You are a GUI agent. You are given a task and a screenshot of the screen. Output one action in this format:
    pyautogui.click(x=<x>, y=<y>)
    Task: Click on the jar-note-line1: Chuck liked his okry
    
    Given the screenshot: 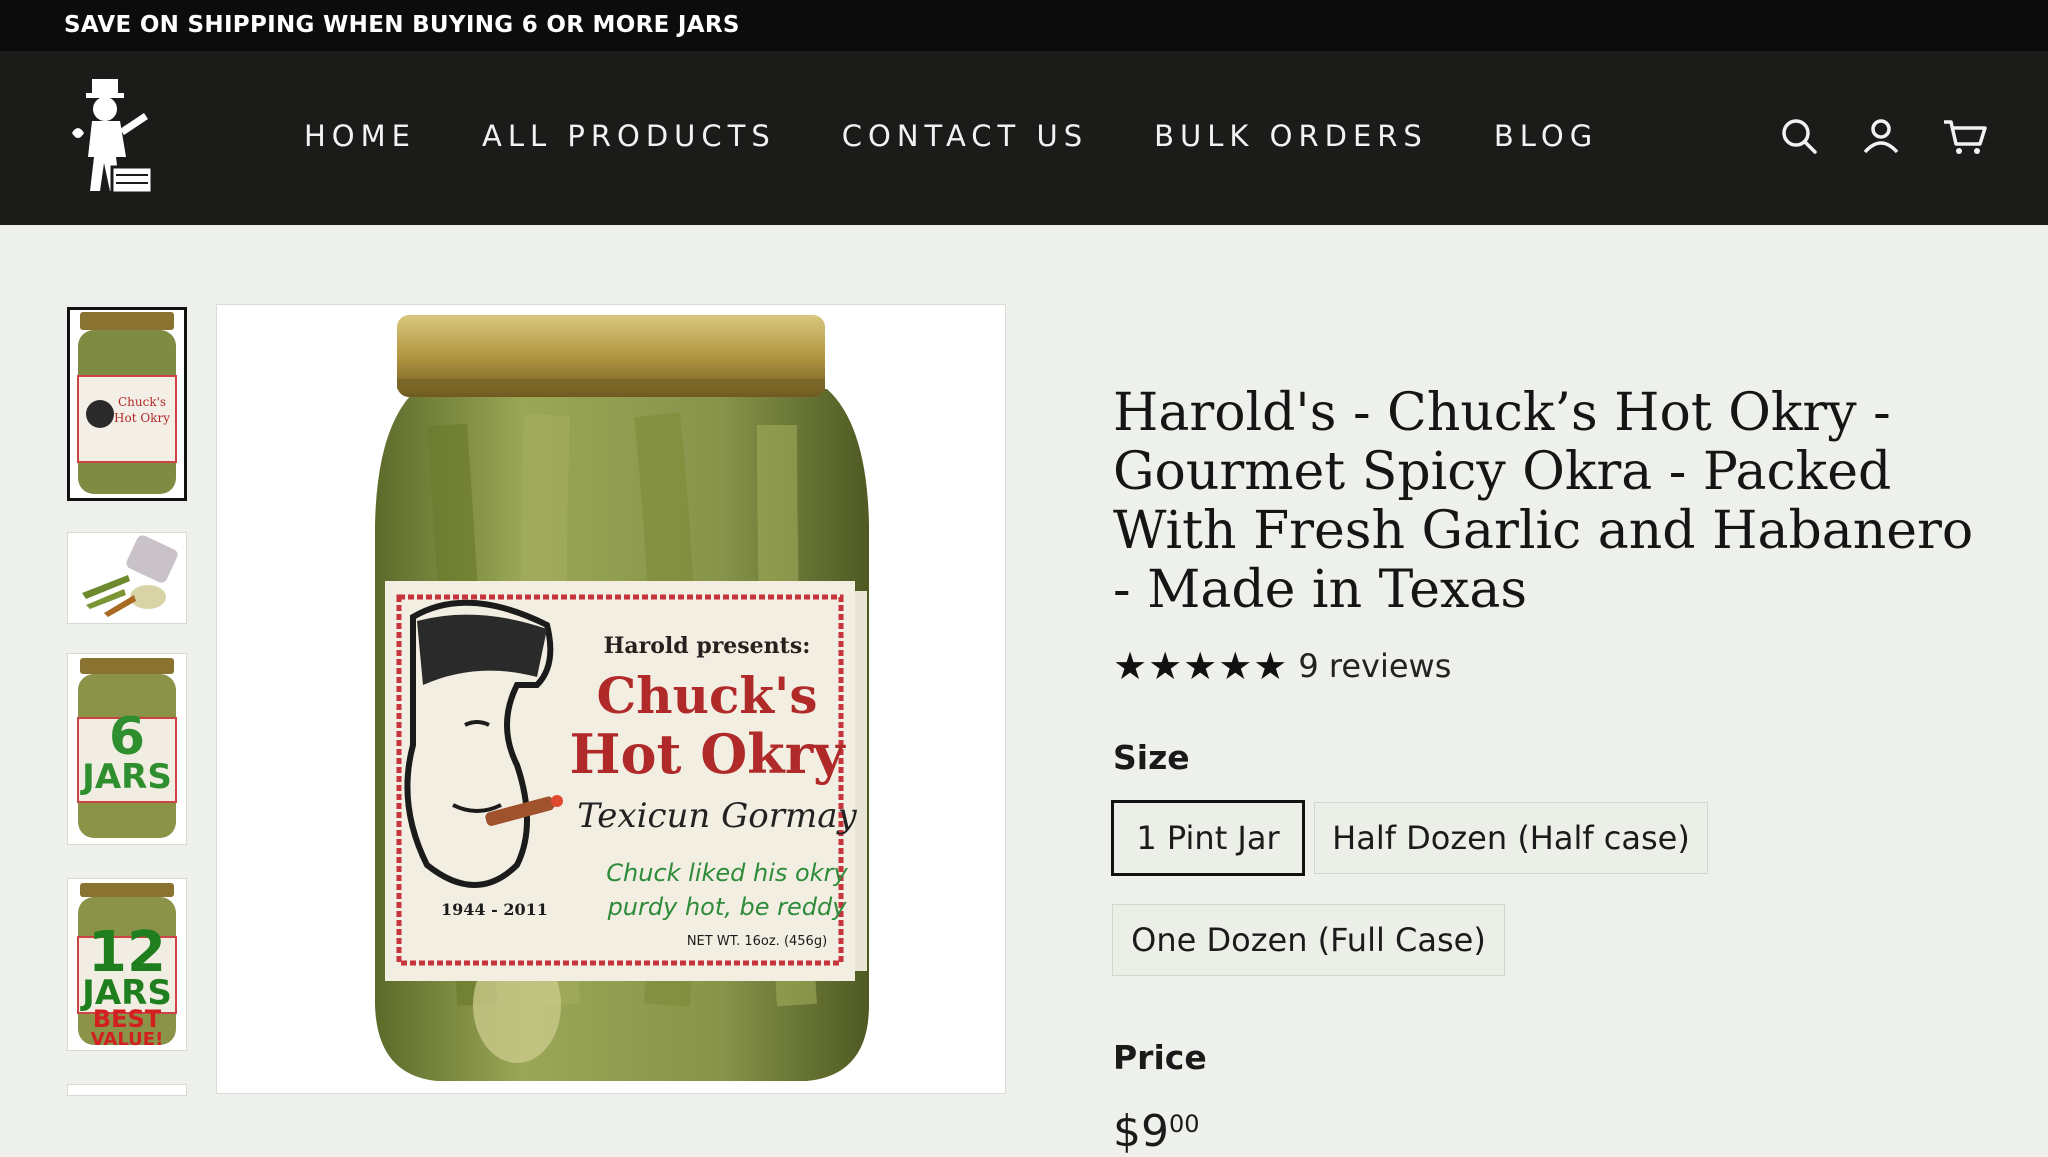 What is the action you would take?
    pyautogui.click(x=727, y=873)
    